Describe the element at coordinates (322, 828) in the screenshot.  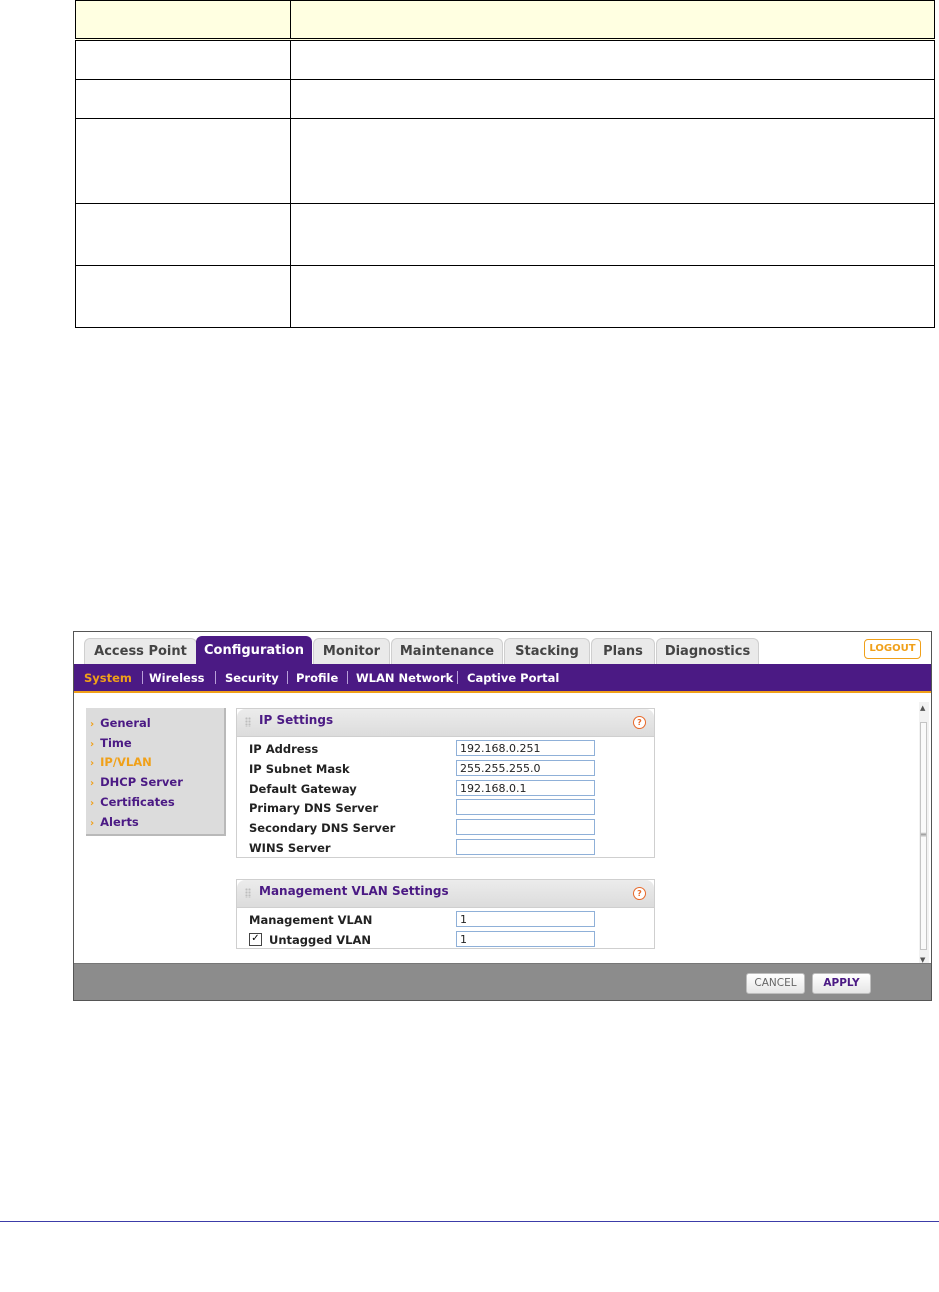
I see `field-label: Secondary DNS Server` at that location.